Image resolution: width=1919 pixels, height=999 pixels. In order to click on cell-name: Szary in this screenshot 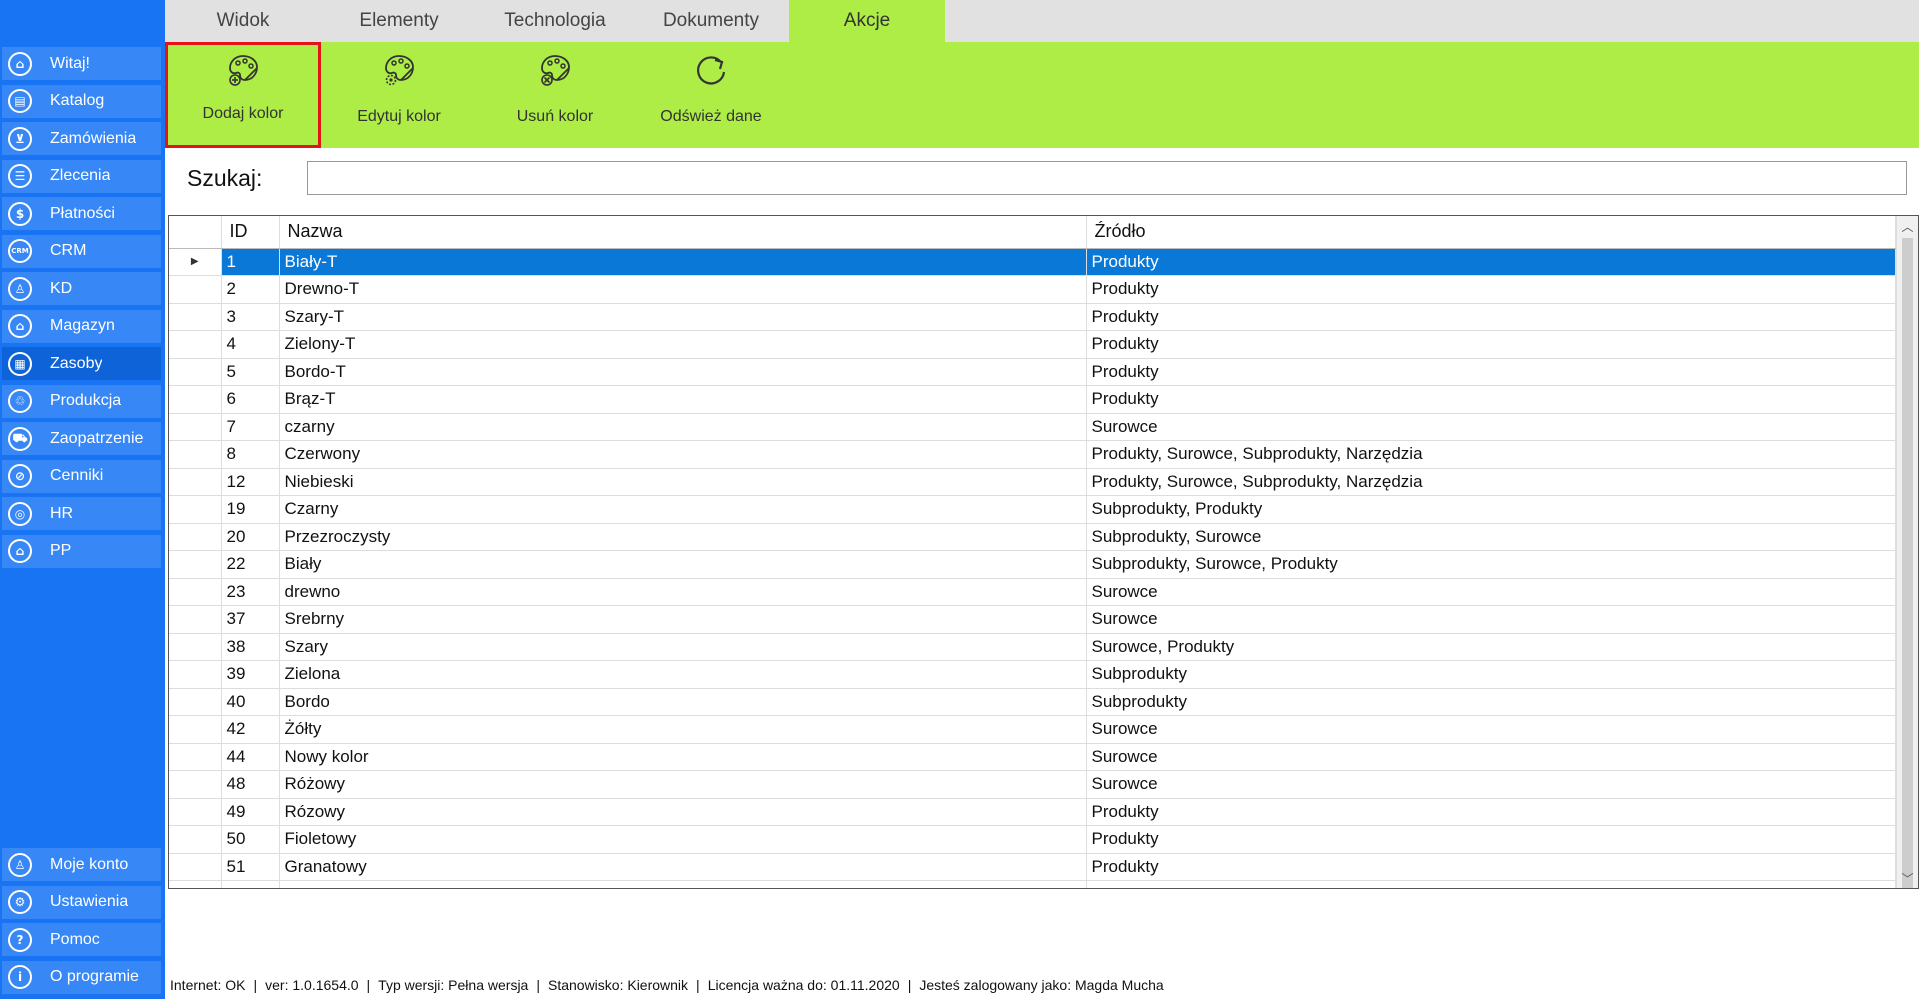, I will do `click(683, 647)`.